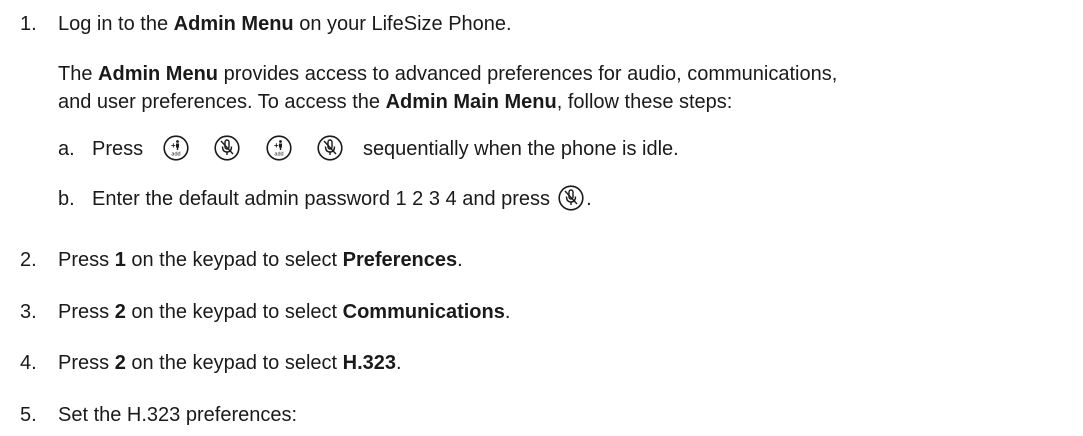 The height and width of the screenshot is (436, 1083). I want to click on step-text: Log in to the, so click(116, 24).